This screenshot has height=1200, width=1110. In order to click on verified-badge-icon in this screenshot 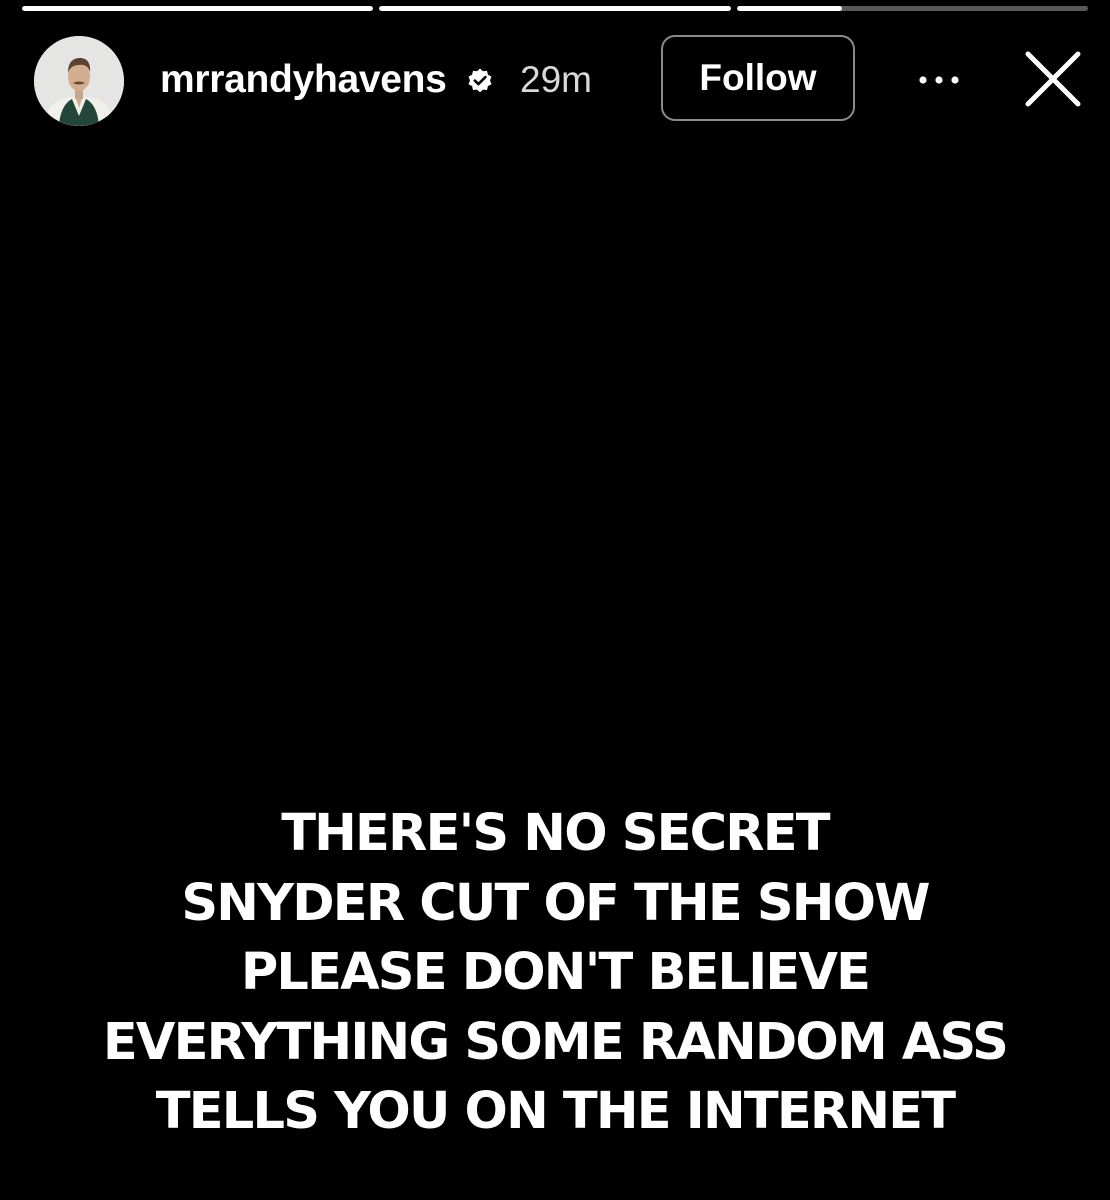, I will do `click(480, 80)`.